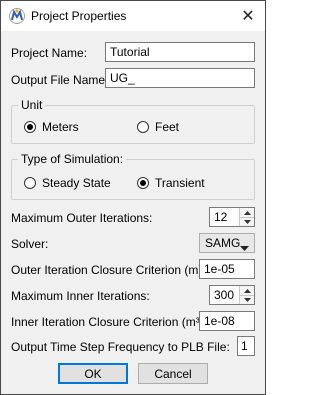  What do you see at coordinates (60, 80) in the screenshot?
I see `output-file-label: Output File Name:` at bounding box center [60, 80].